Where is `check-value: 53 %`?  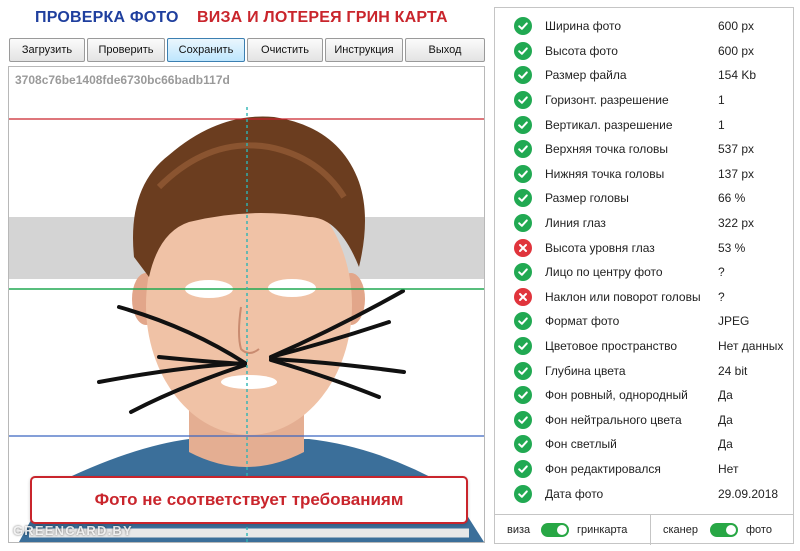
check-value: 53 % is located at coordinates (732, 247).